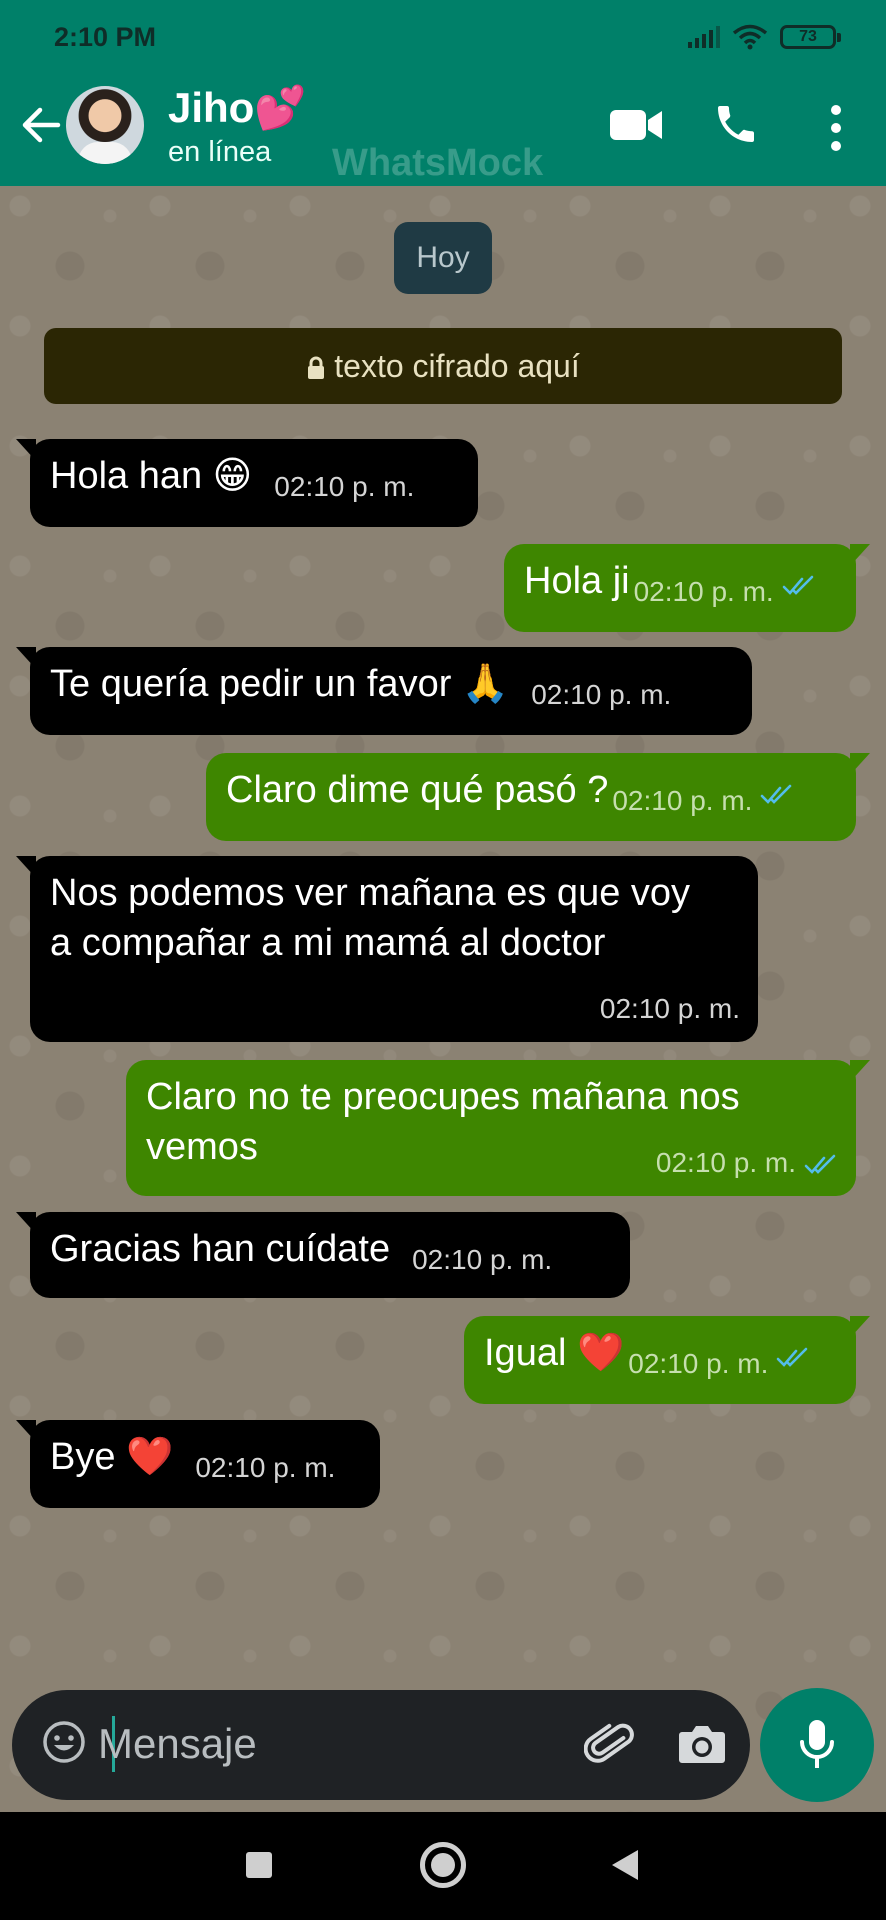 The image size is (886, 1920). Describe the element at coordinates (280, 684) in the screenshot. I see `message-text: Te quería pedir un favor 🙏` at that location.